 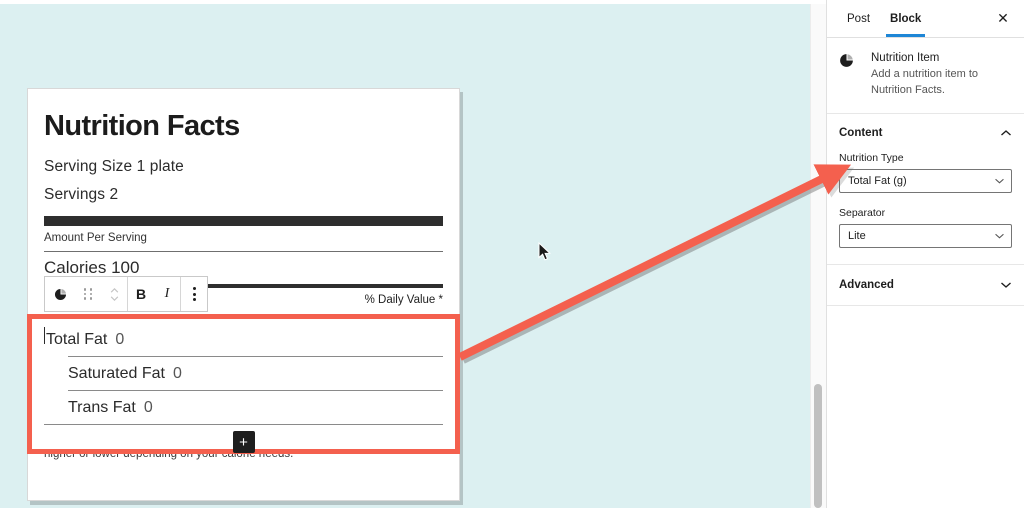 I want to click on chevron-pair, so click(x=114, y=294).